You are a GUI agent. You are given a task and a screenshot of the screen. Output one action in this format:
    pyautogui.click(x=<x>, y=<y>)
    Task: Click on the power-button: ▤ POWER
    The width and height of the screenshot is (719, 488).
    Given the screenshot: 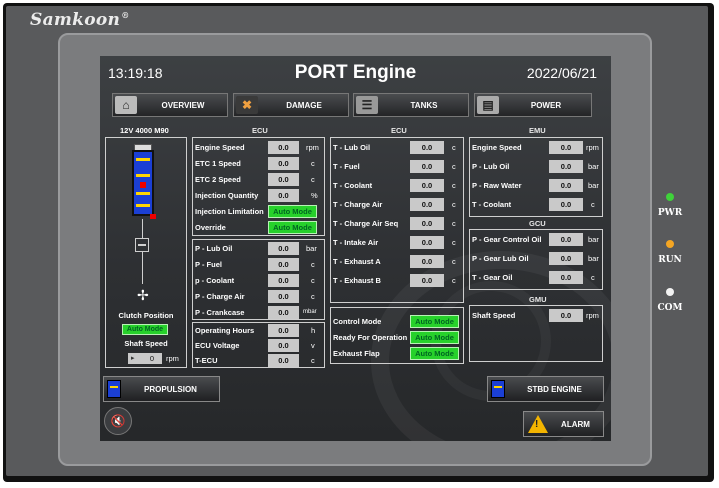 What is the action you would take?
    pyautogui.click(x=533, y=105)
    